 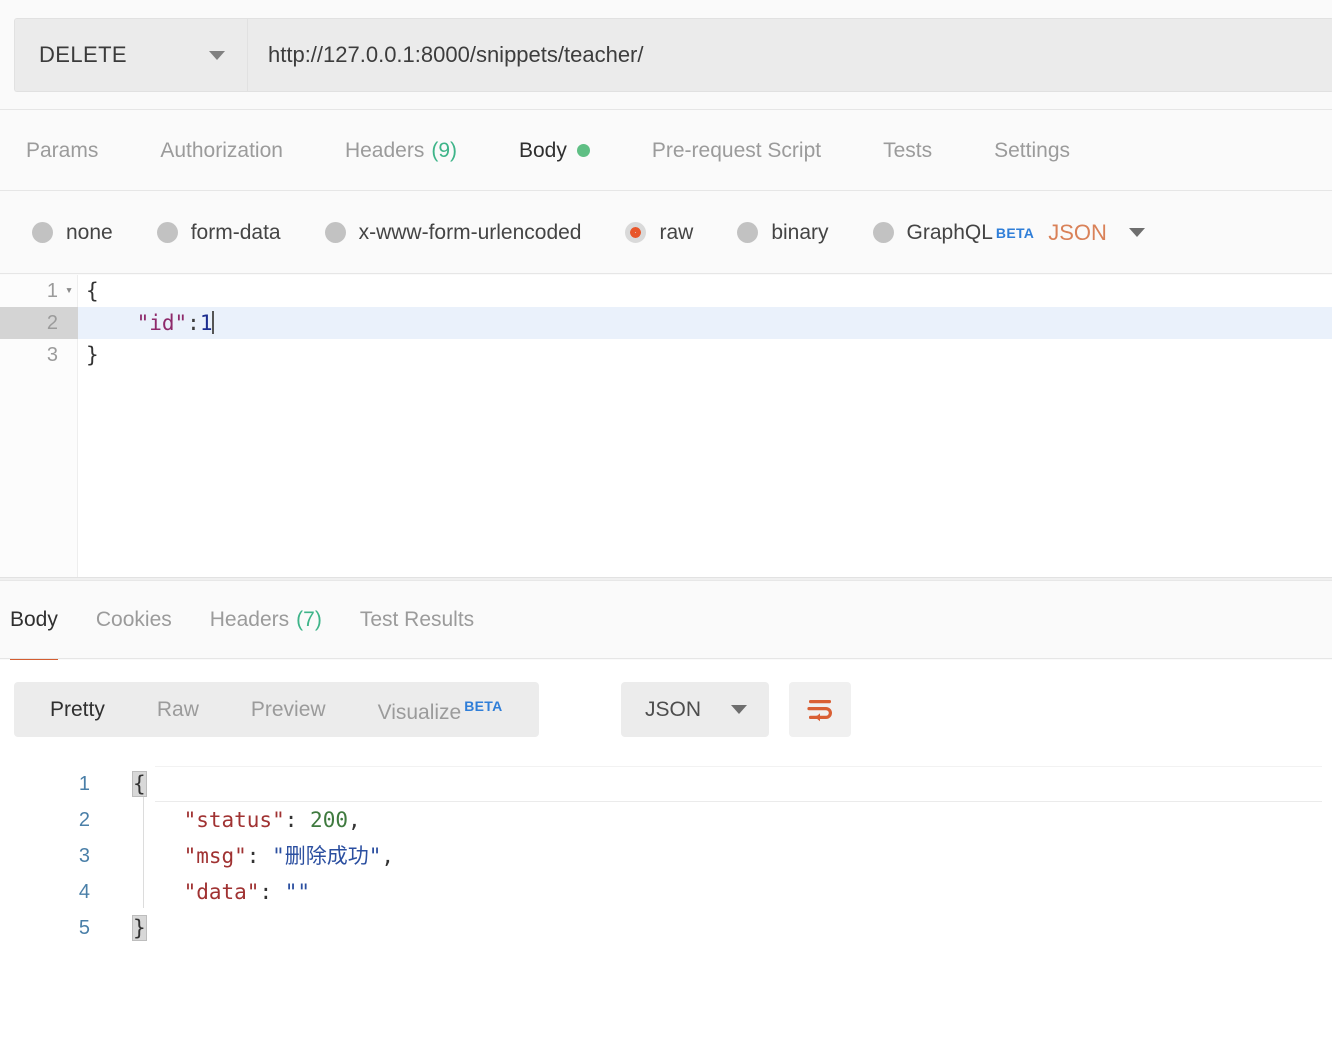 What do you see at coordinates (790, 55) in the screenshot?
I see `url-input: http://127.0.0.1:8000/snippets/teacher/` at bounding box center [790, 55].